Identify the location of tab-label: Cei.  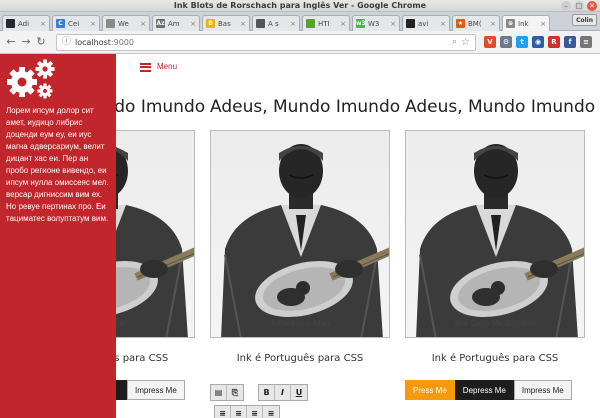
(74, 23).